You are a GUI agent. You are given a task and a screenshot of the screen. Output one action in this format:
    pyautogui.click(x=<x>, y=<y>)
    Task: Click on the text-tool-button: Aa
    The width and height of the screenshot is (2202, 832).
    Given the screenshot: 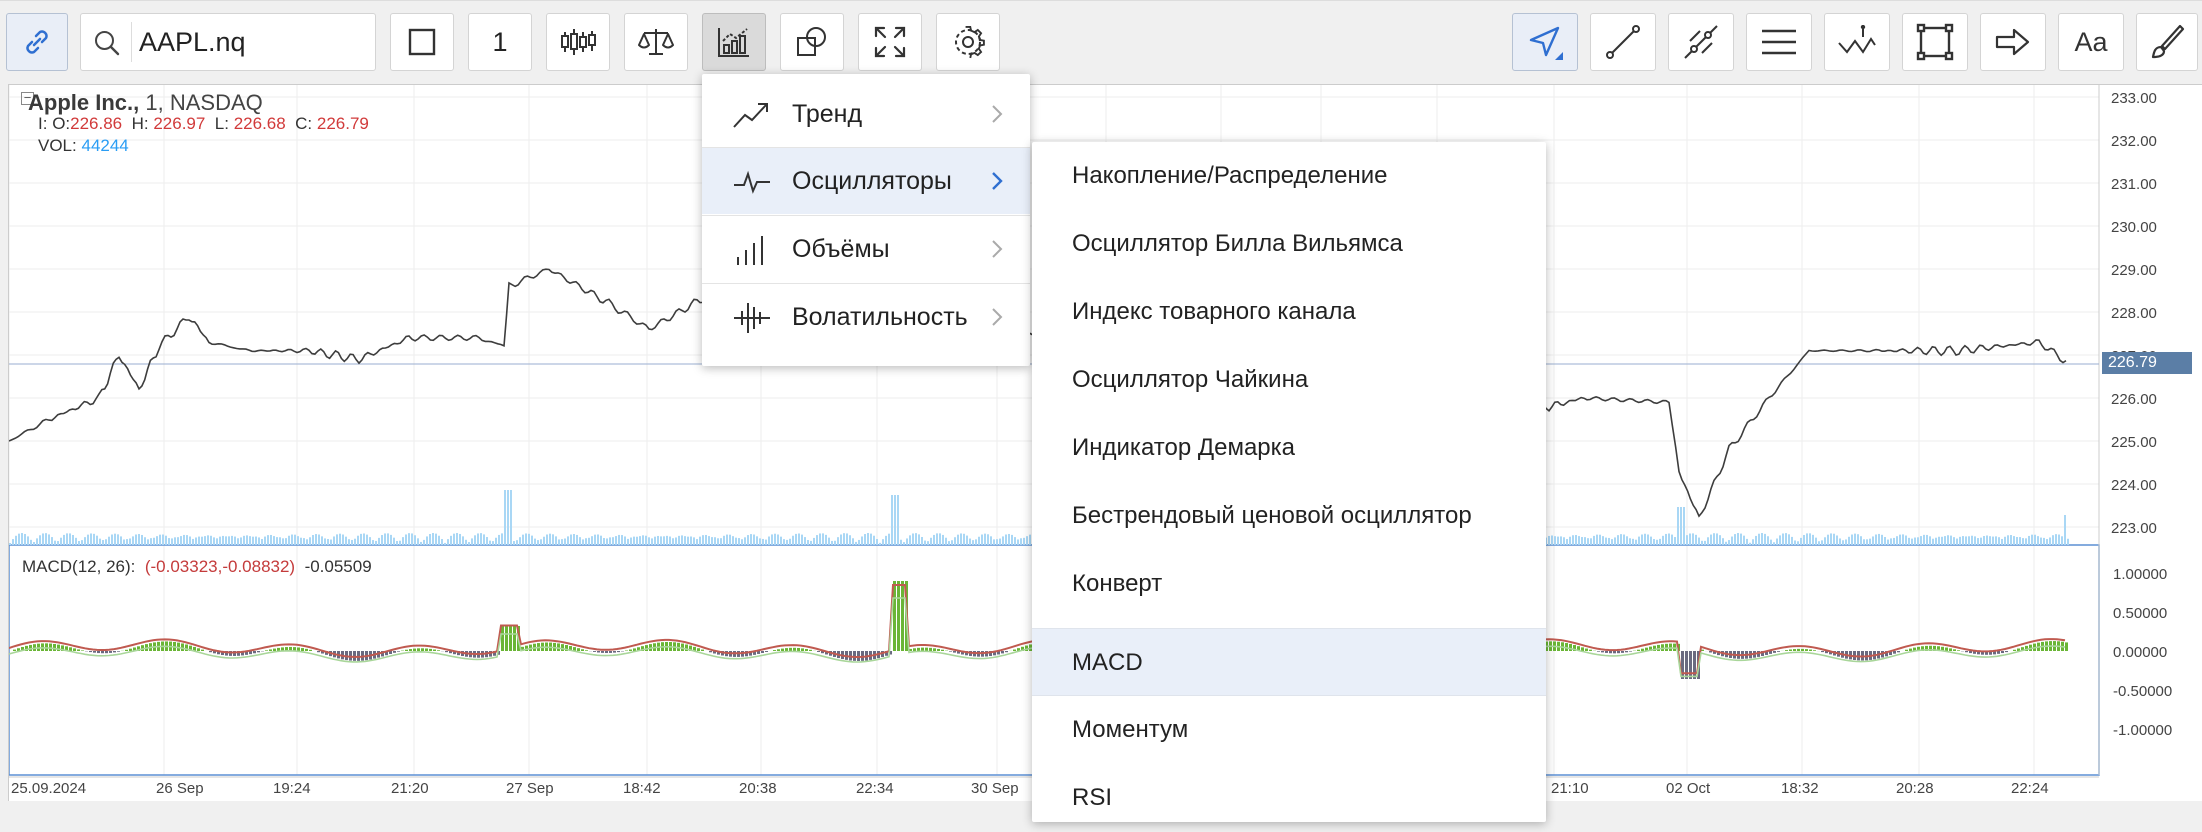 What is the action you would take?
    pyautogui.click(x=2091, y=42)
    